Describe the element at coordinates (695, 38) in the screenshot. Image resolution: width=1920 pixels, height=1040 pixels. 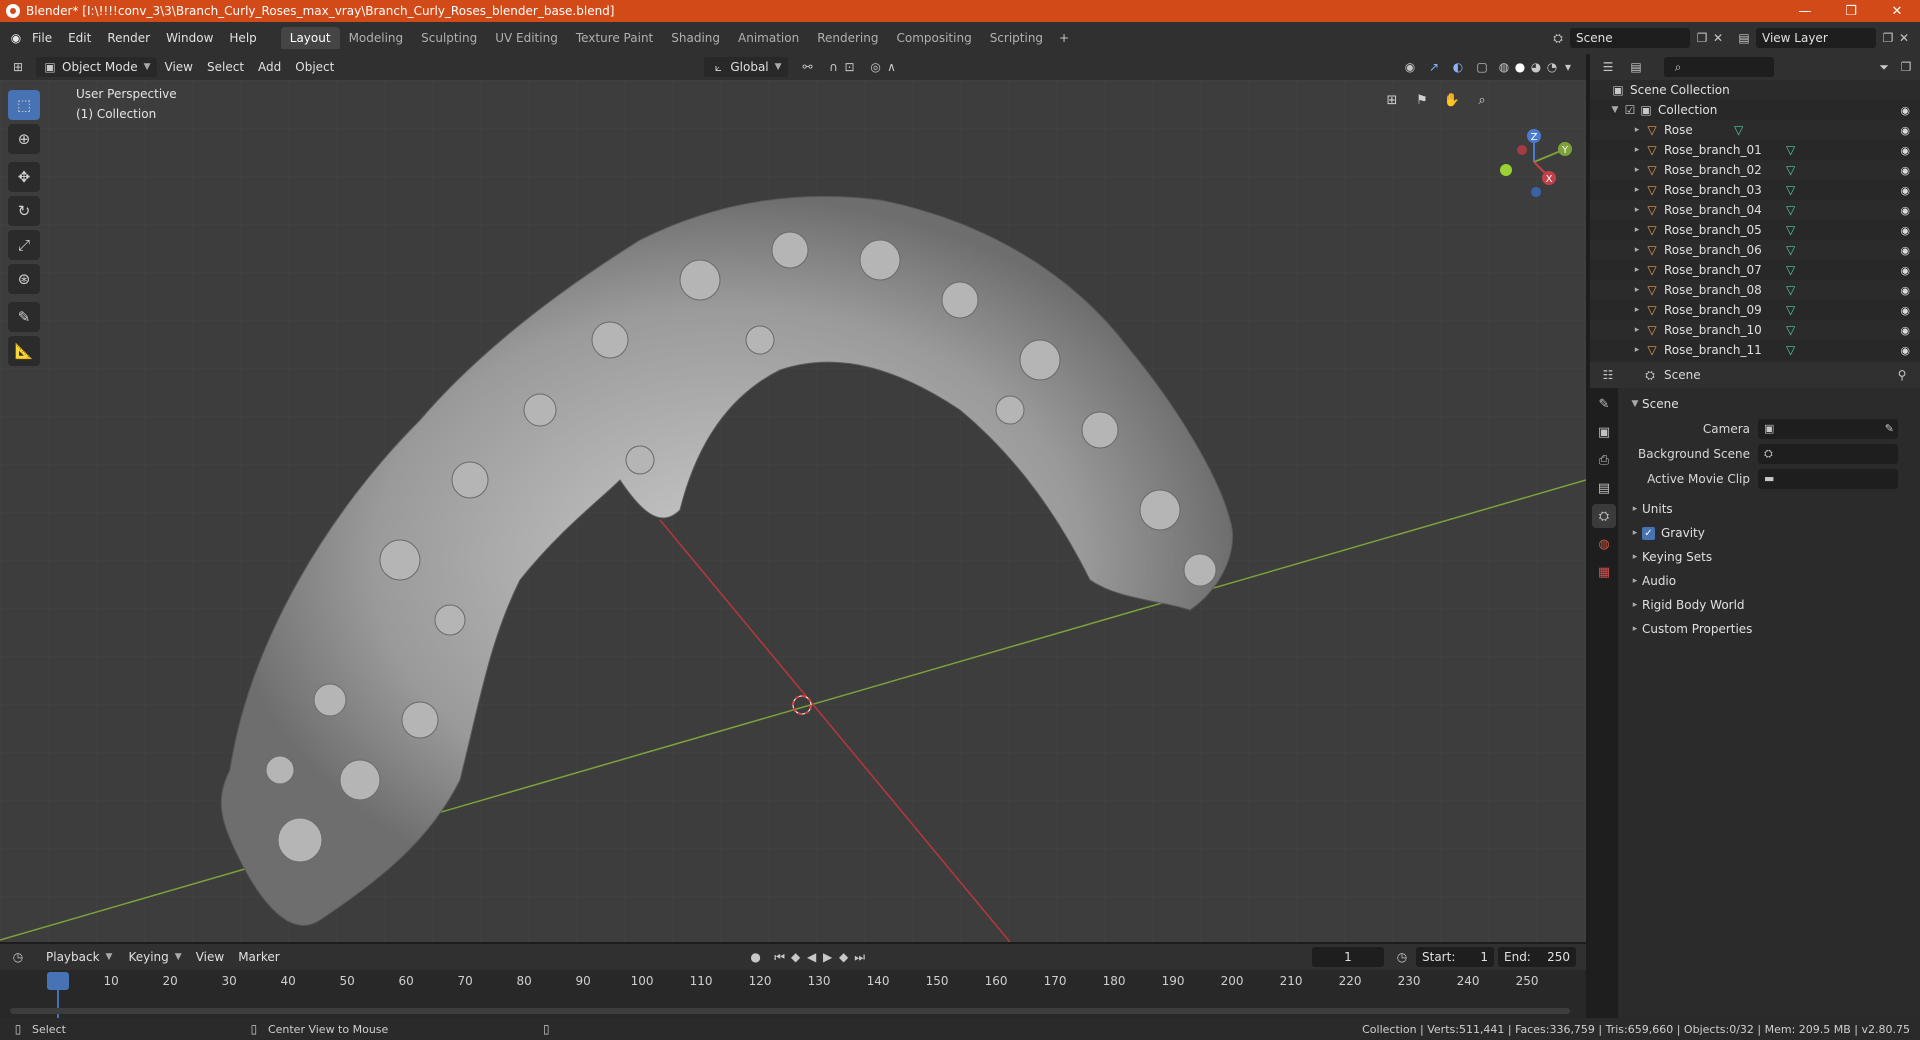
I see `tab-shading: Shading` at that location.